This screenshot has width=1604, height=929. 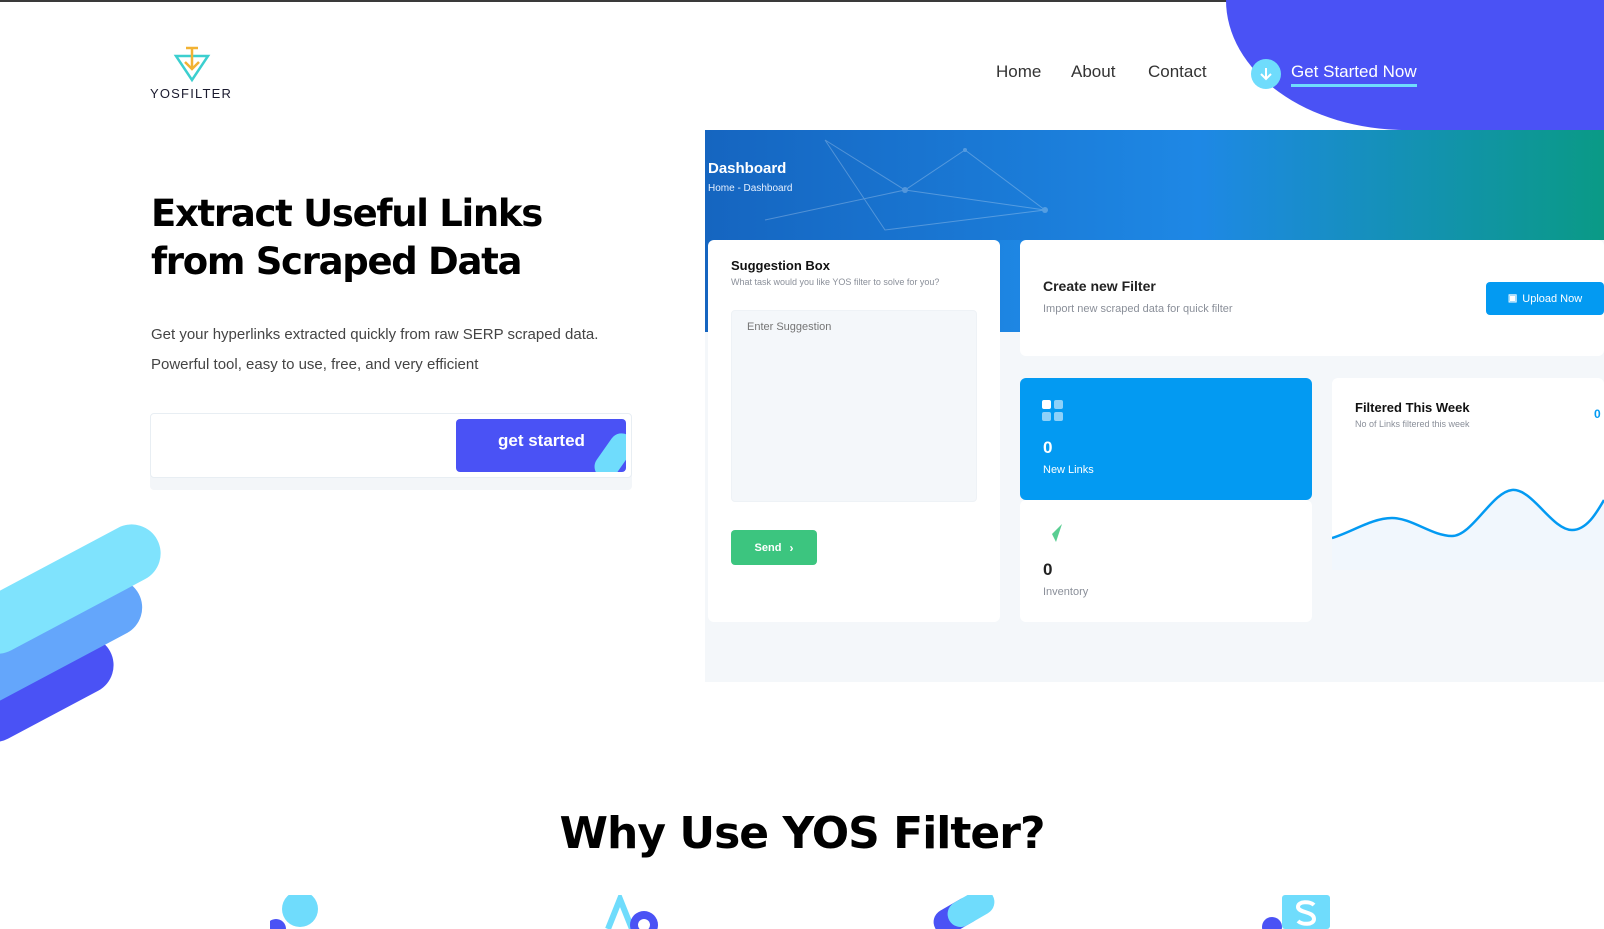 I want to click on get-started-button: get started, so click(x=541, y=445).